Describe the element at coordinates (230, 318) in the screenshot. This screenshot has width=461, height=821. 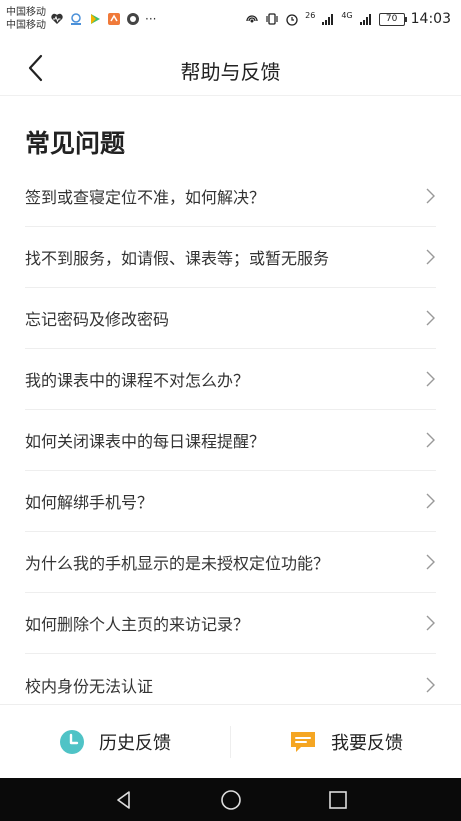
I see `faq-item-forgot-password: 忘记密码及修改密码` at that location.